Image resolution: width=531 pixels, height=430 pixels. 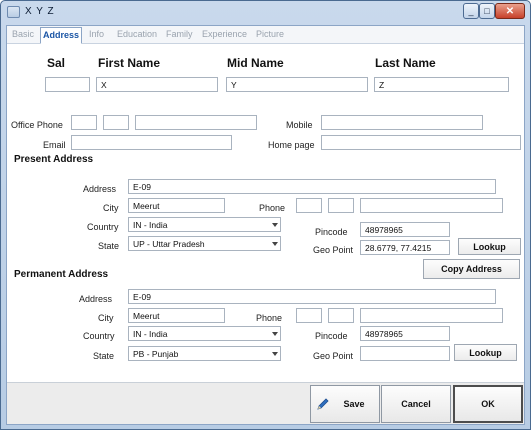 I want to click on permanent-phone-label: Phone, so click(x=269, y=318).